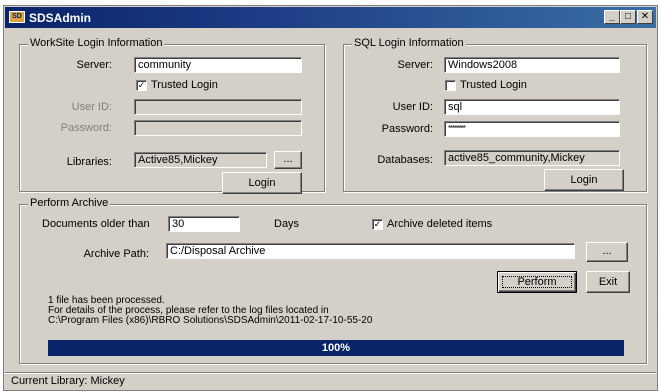  Describe the element at coordinates (184, 85) in the screenshot. I see `worksite-trusted-label: Trusted Login` at that location.